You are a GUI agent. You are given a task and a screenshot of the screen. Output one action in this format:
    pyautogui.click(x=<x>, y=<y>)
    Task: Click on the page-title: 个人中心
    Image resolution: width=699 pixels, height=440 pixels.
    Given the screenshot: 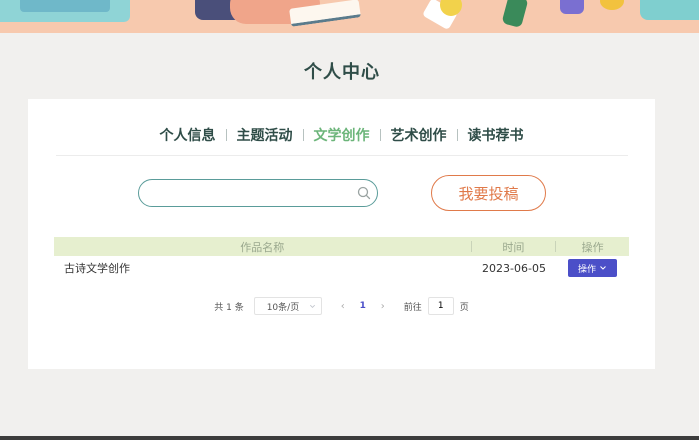 What is the action you would take?
    pyautogui.click(x=342, y=72)
    